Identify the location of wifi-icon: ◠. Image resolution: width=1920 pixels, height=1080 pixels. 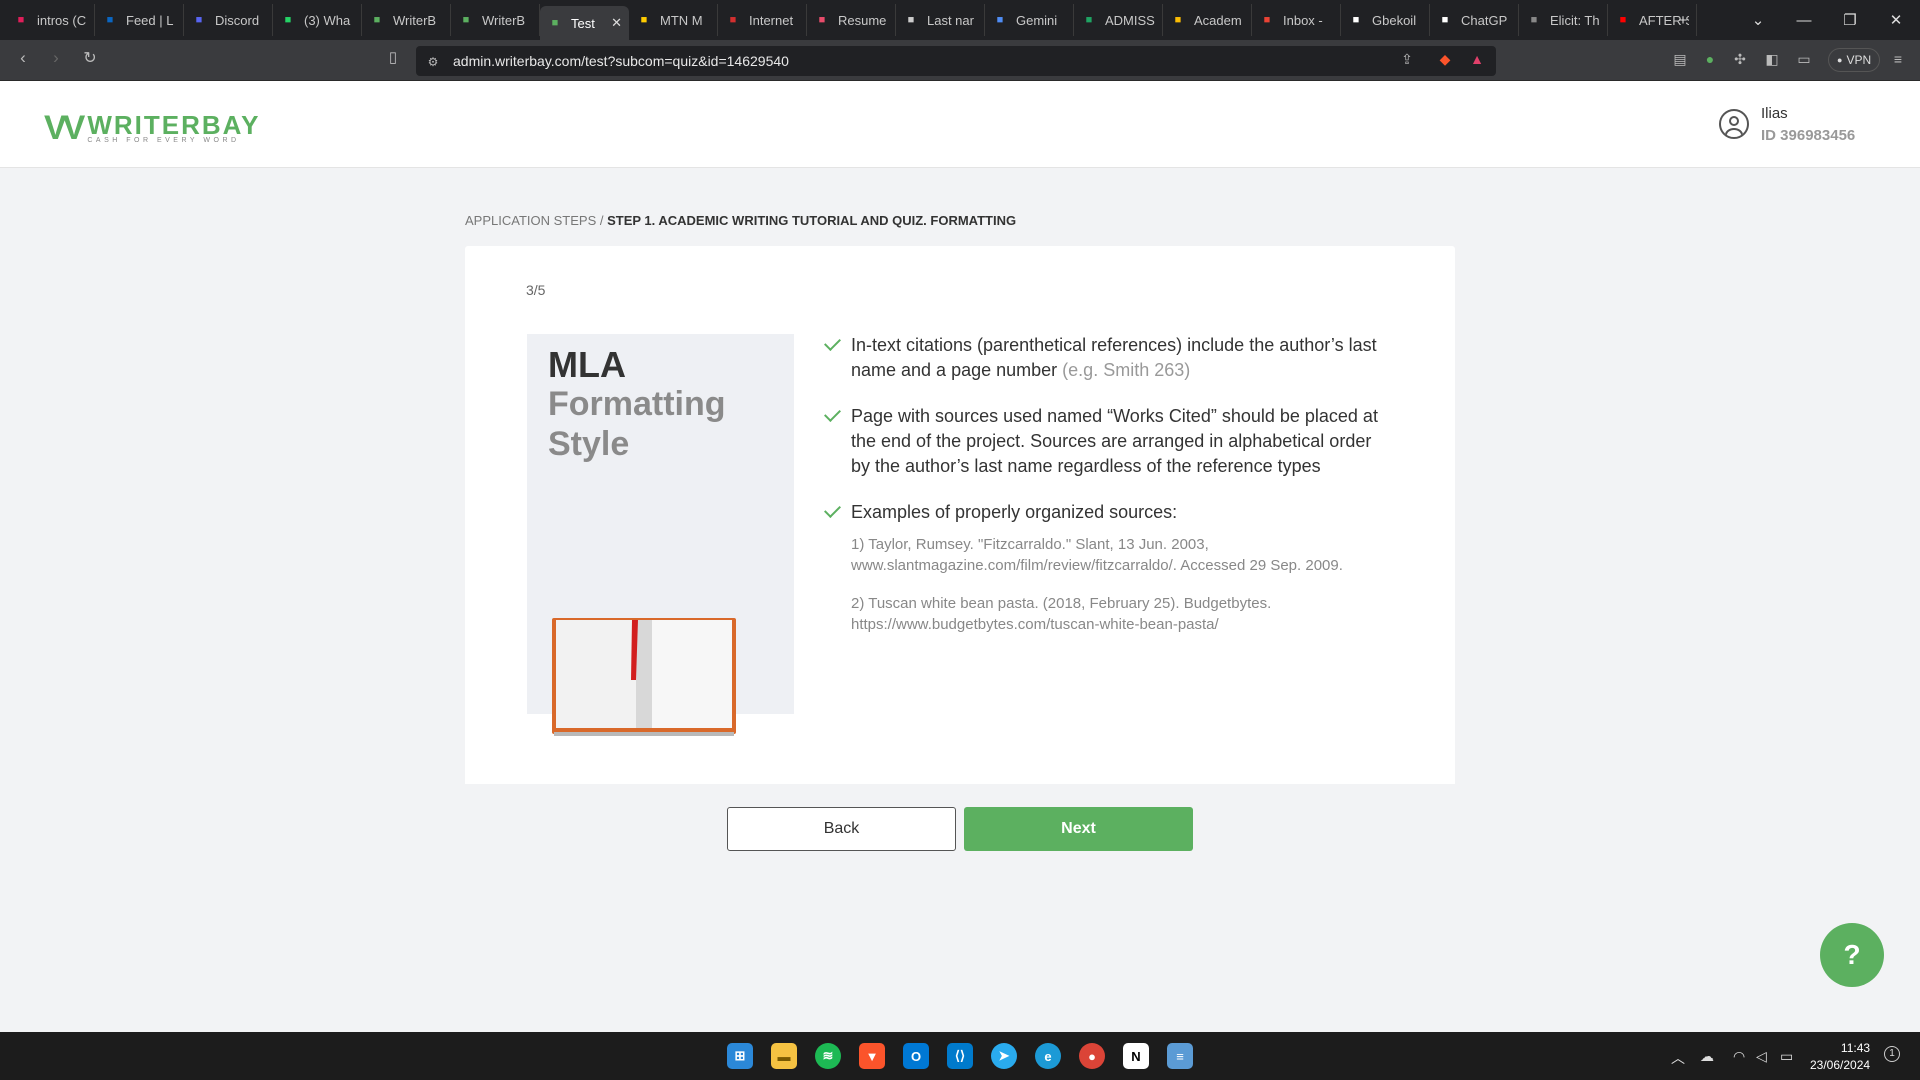
(1739, 1056).